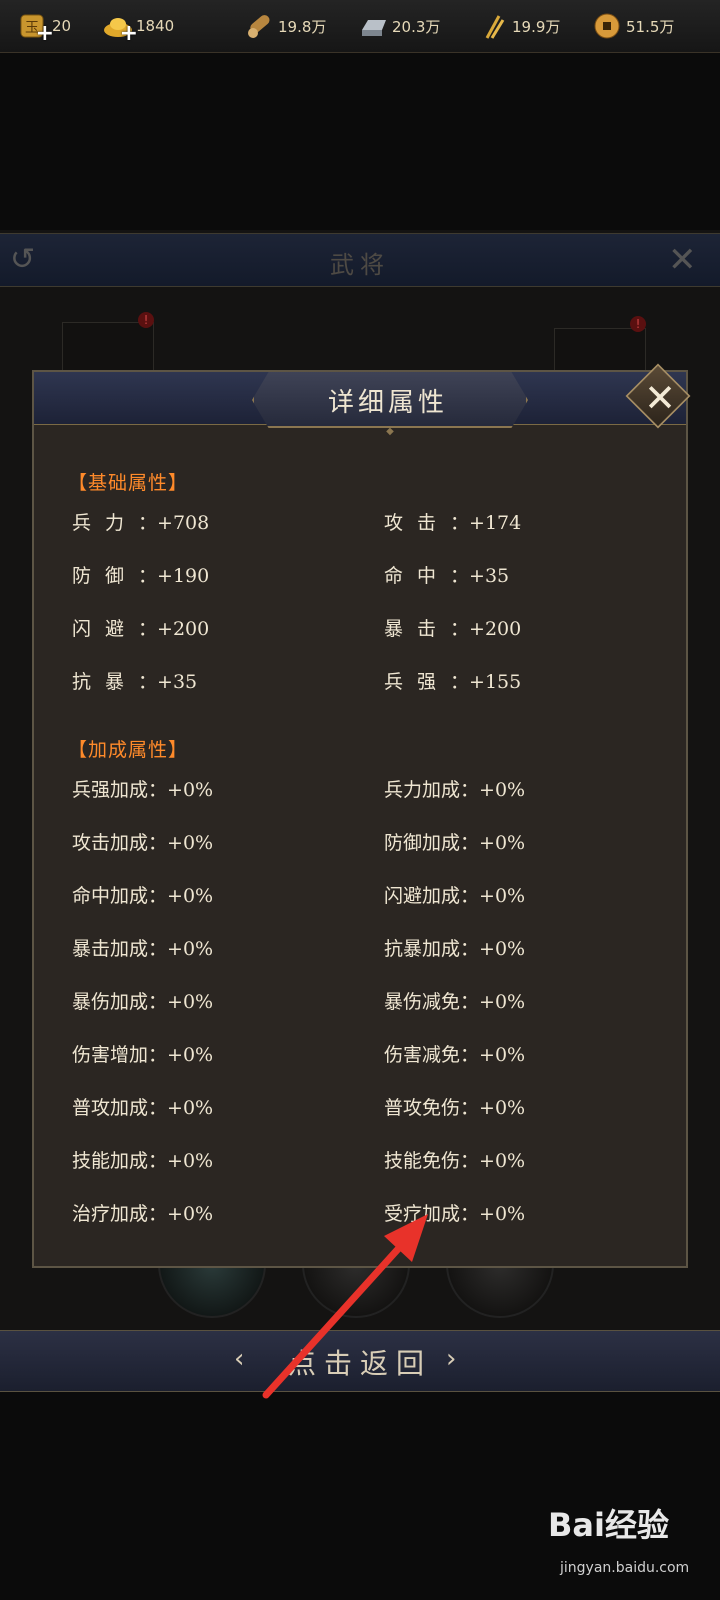  What do you see at coordinates (62, 26) in the screenshot?
I see `resource-value: 20` at bounding box center [62, 26].